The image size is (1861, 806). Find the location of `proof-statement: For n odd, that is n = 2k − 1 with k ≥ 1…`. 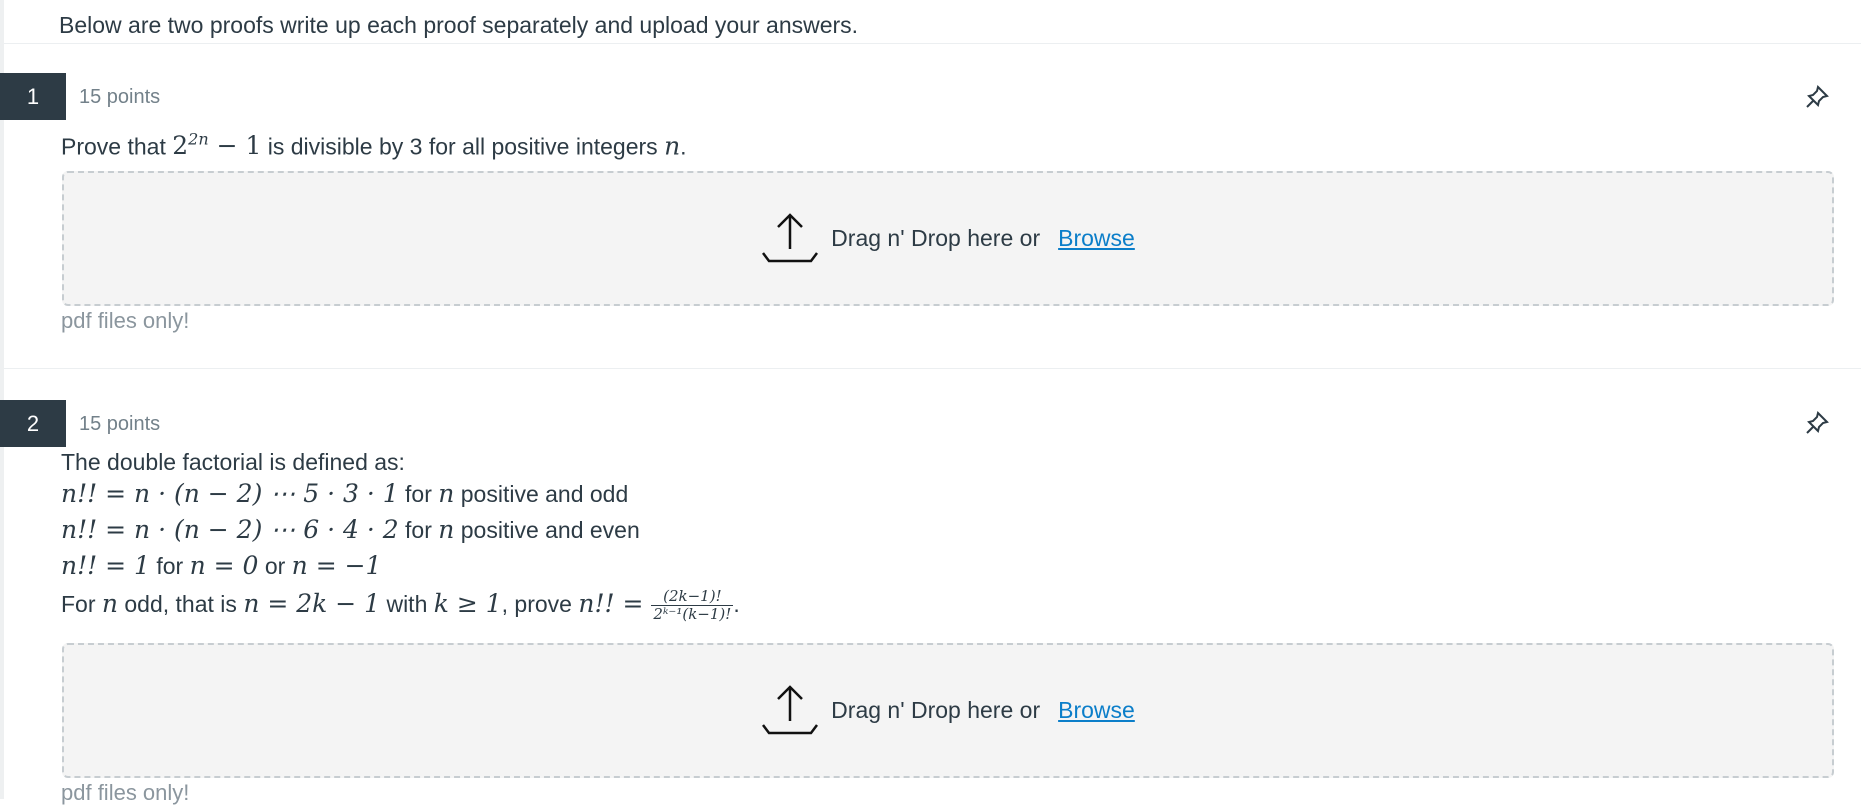

proof-statement: For n odd, that is n = 2k − 1 with k ≥ 1… is located at coordinates (400, 605).